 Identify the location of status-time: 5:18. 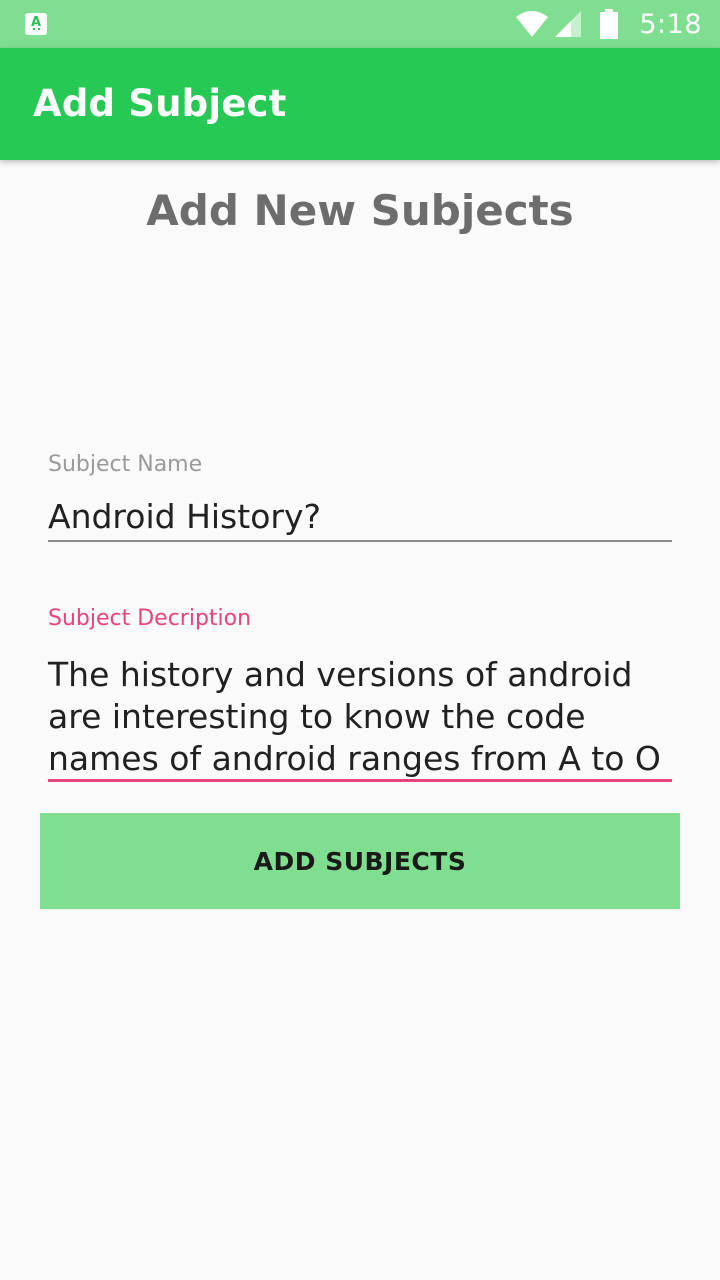
(670, 24).